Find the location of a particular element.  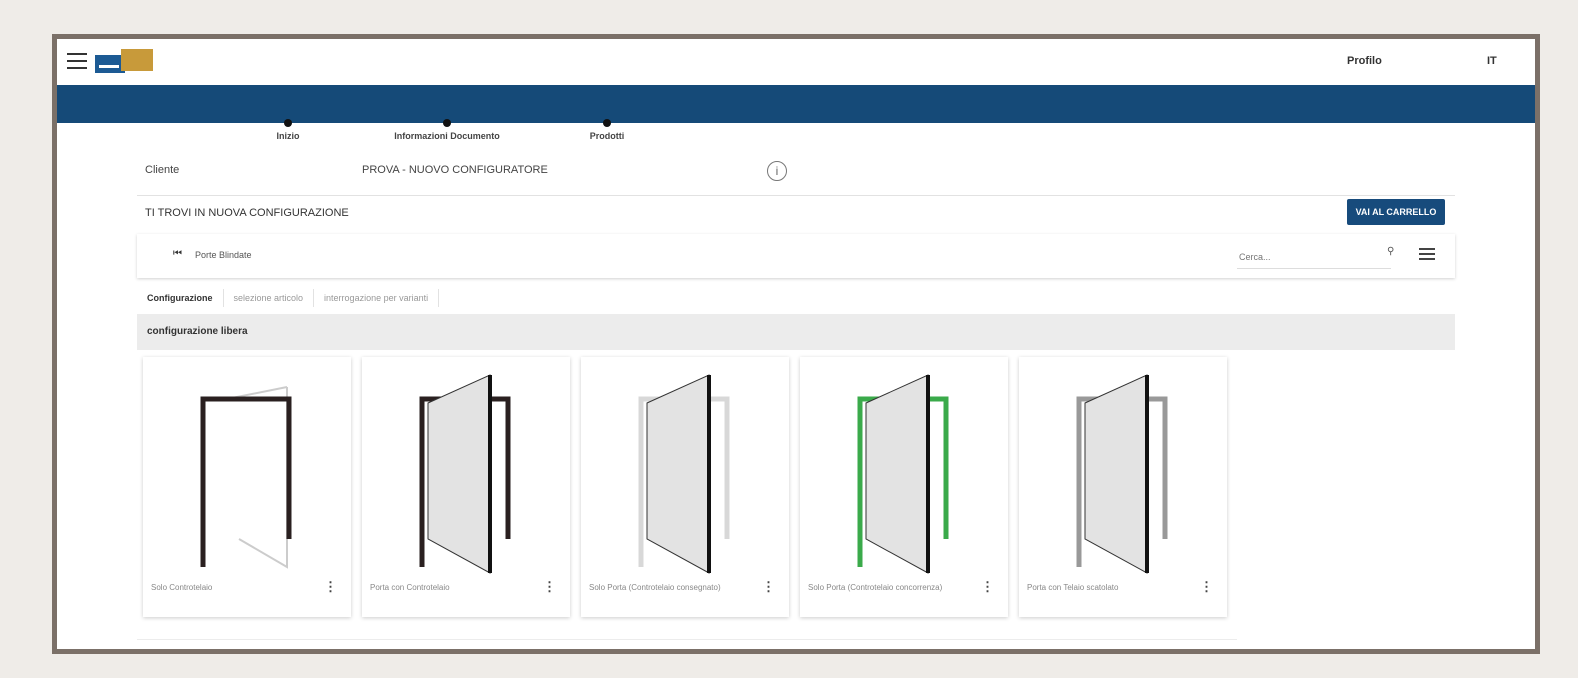

brand-logo is located at coordinates (126, 61).